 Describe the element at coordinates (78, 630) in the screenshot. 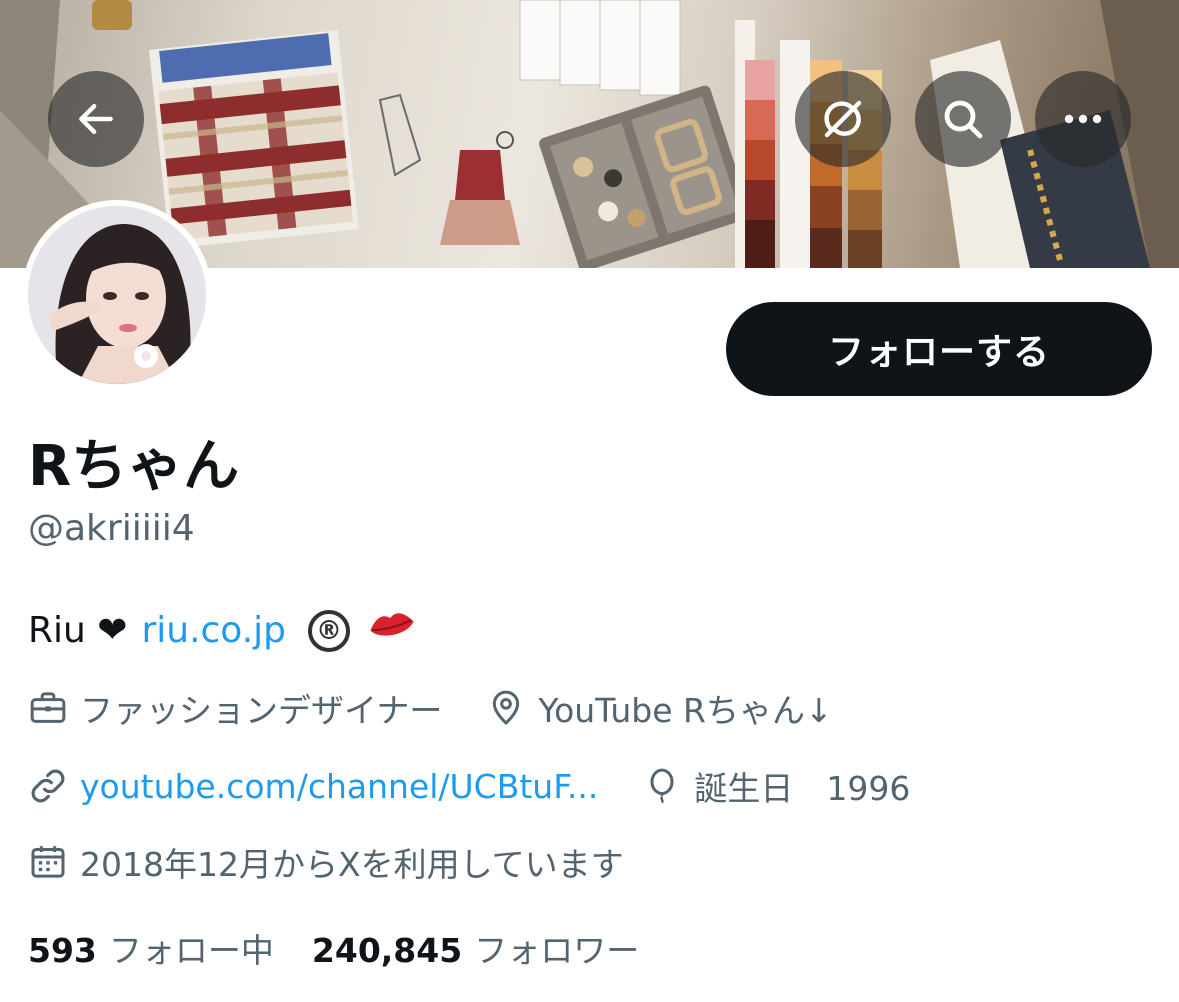

I see `bio-text: Riu ❤︎` at that location.